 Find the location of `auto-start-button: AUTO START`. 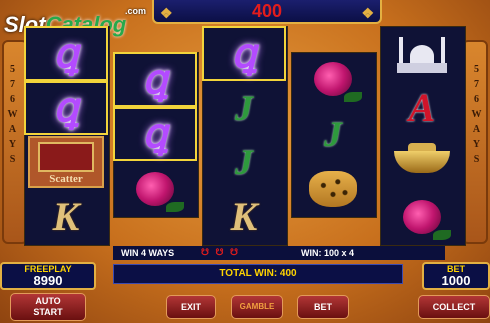

auto-start-button: AUTO START is located at coordinates (48, 307).